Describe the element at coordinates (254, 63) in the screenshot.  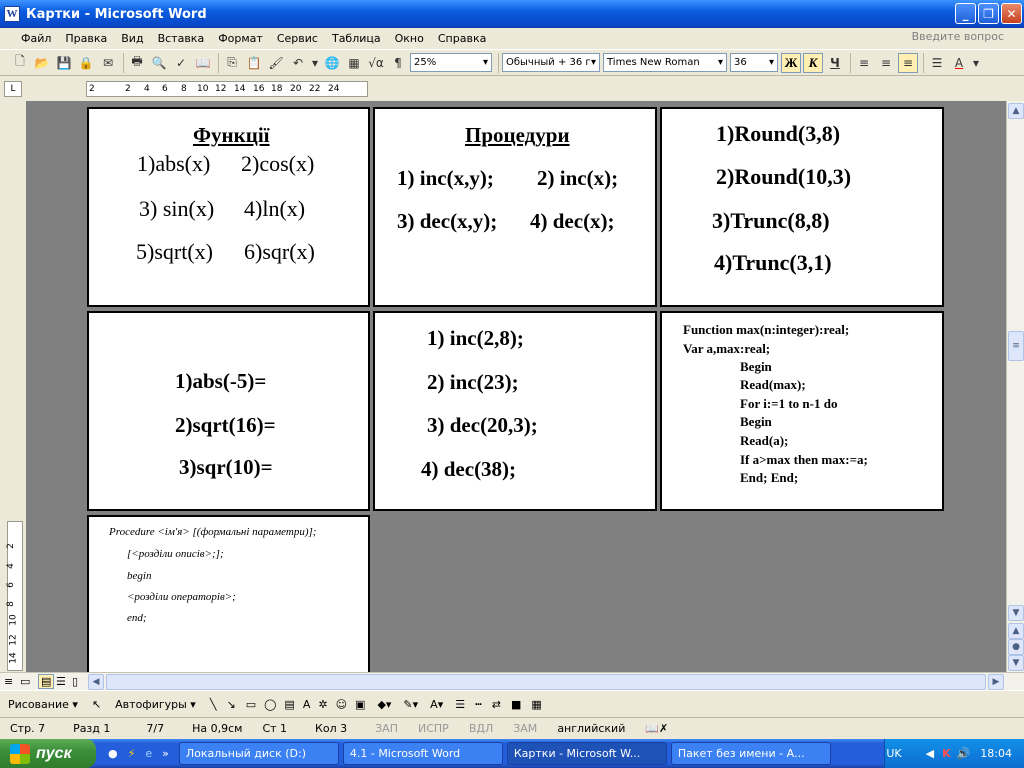
I see `paste-icon: 📋` at that location.